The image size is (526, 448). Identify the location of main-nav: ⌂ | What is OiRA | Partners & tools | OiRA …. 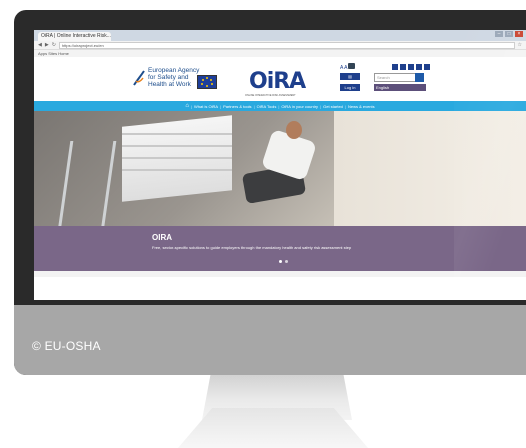
(280, 106).